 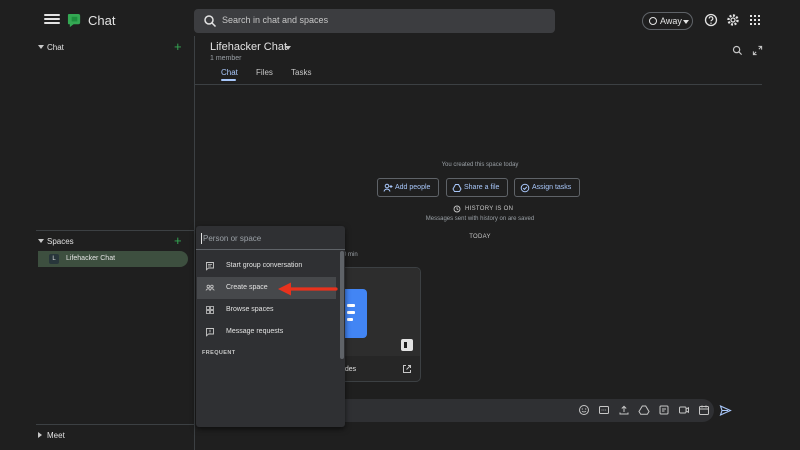 What do you see at coordinates (480, 165) in the screenshot?
I see `created-space-notice: You created this space today` at bounding box center [480, 165].